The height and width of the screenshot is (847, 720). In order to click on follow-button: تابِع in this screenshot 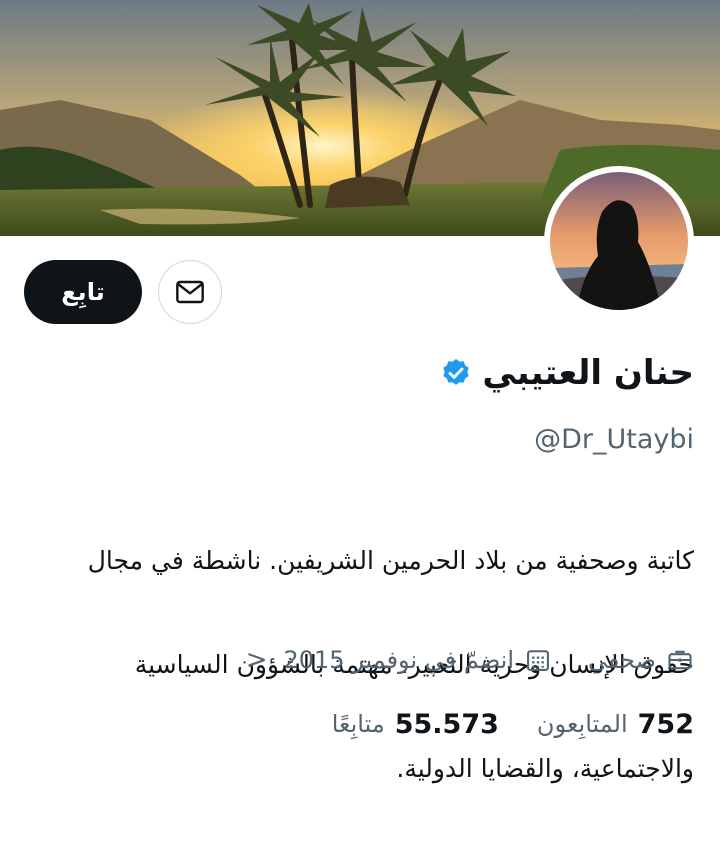, I will do `click(83, 292)`.